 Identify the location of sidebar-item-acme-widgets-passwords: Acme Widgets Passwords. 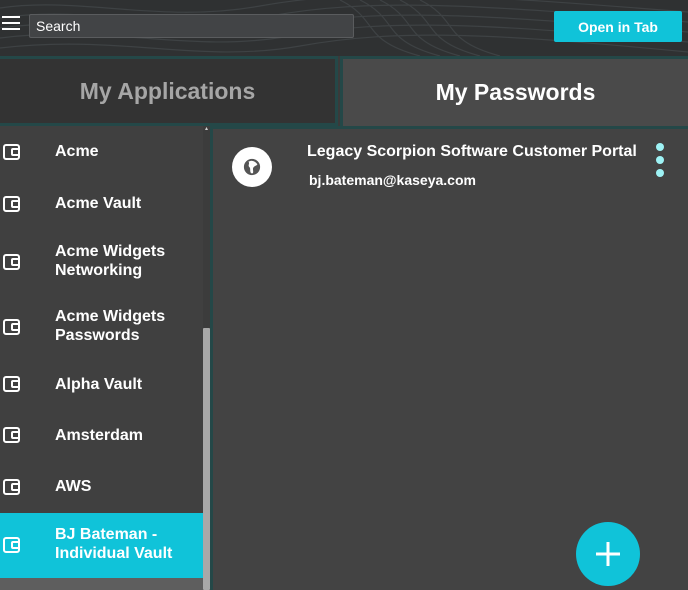
(101, 326).